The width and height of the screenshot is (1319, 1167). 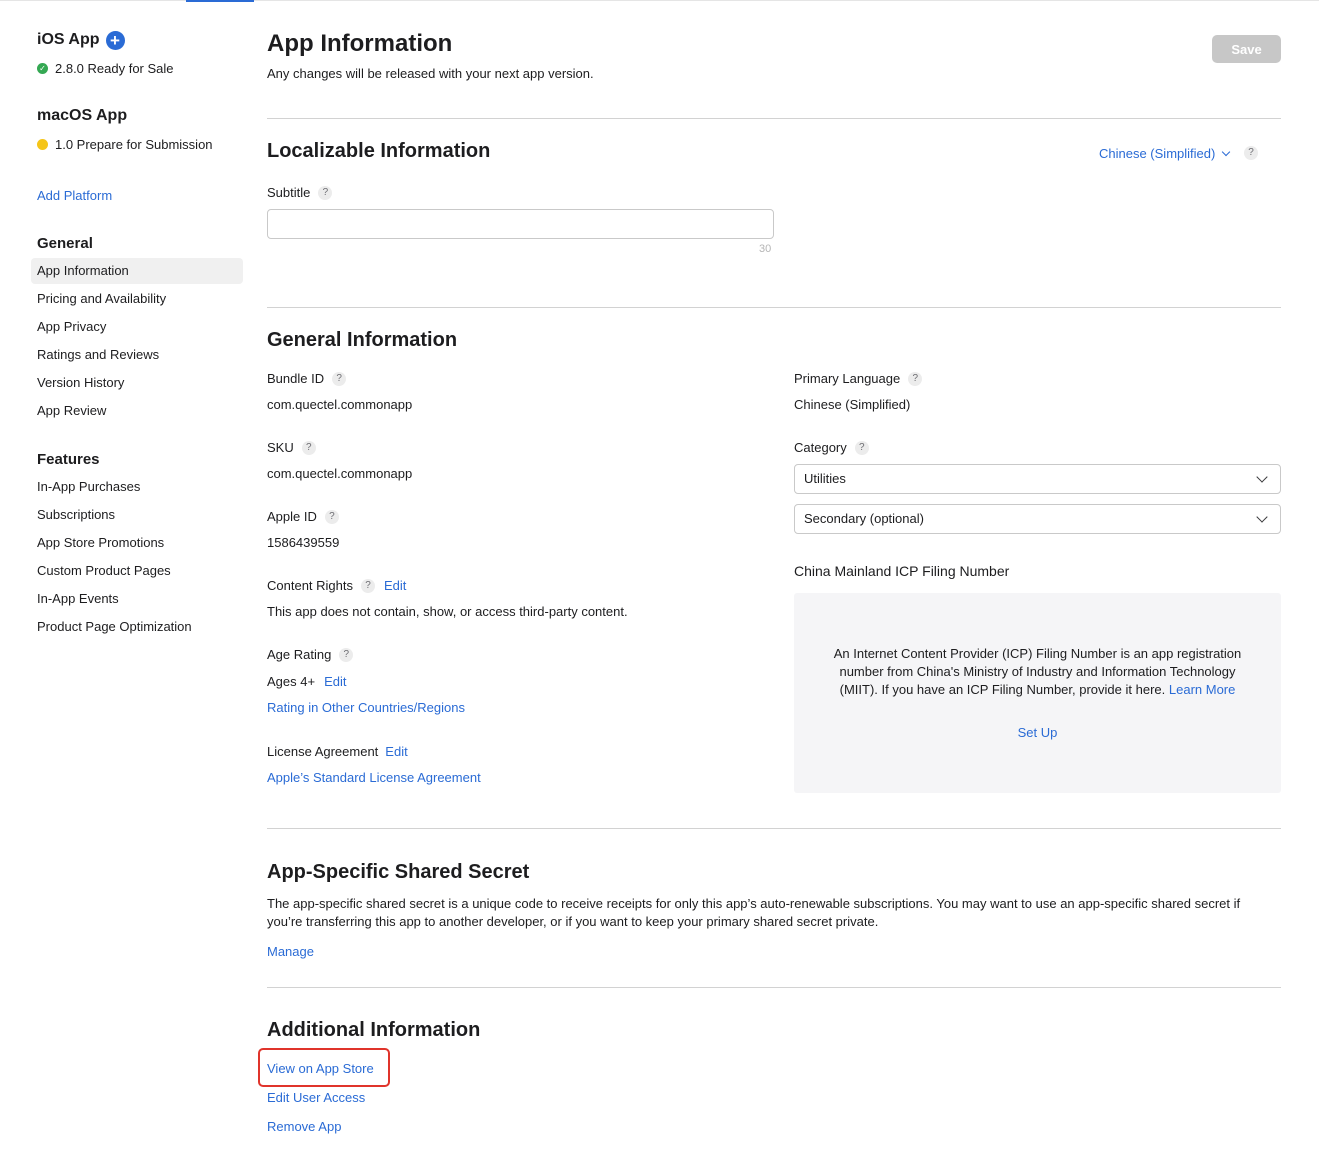 What do you see at coordinates (137, 411) in the screenshot?
I see `sidebar-item-app-review: App Review` at bounding box center [137, 411].